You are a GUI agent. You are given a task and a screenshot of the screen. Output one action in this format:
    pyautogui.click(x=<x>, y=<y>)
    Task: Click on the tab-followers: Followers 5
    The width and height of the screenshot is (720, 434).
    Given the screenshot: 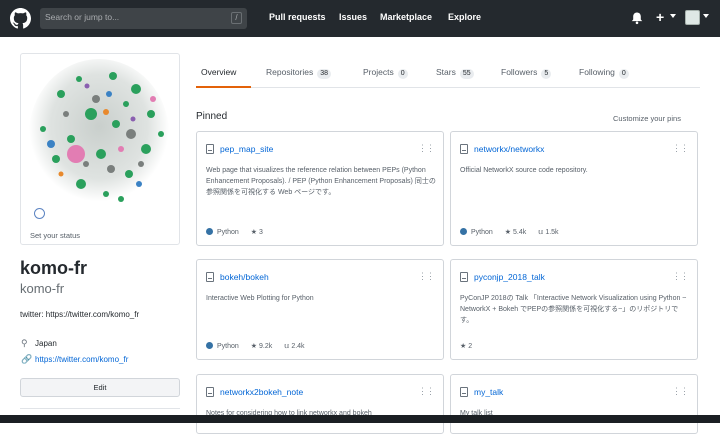 What is the action you would take?
    pyautogui.click(x=526, y=73)
    